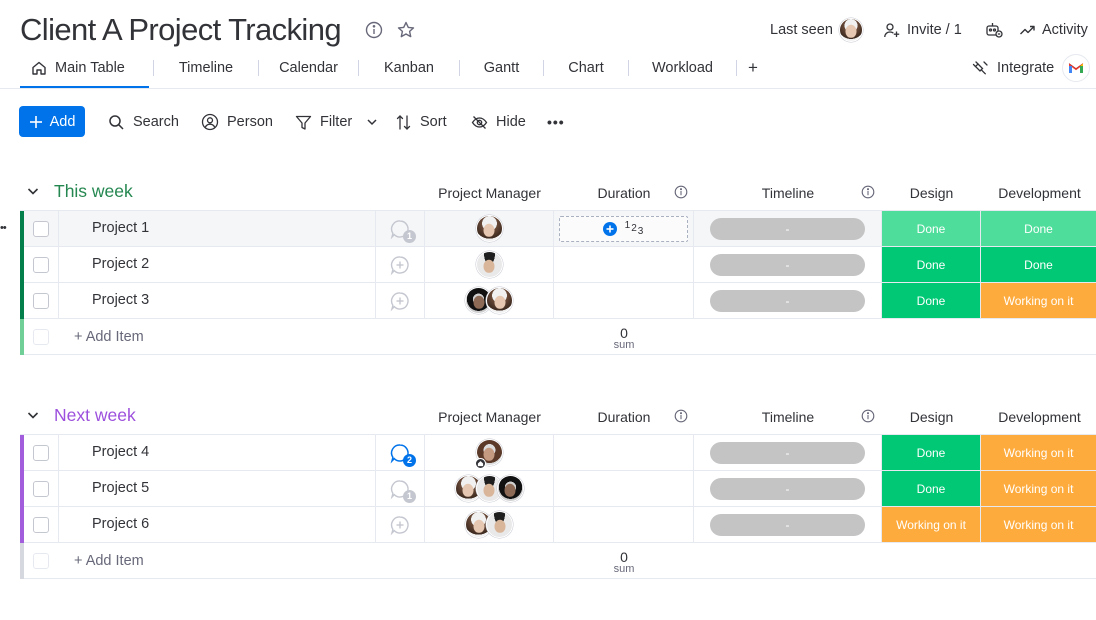 This screenshot has width=1096, height=620. I want to click on table-row: Project 5 1 - Done Working on it, so click(558, 489).